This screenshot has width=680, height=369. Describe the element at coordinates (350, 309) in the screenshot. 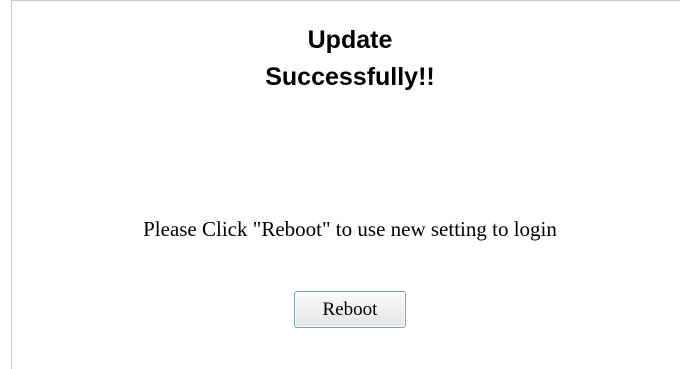

I see `reboot-button: Reboot` at that location.